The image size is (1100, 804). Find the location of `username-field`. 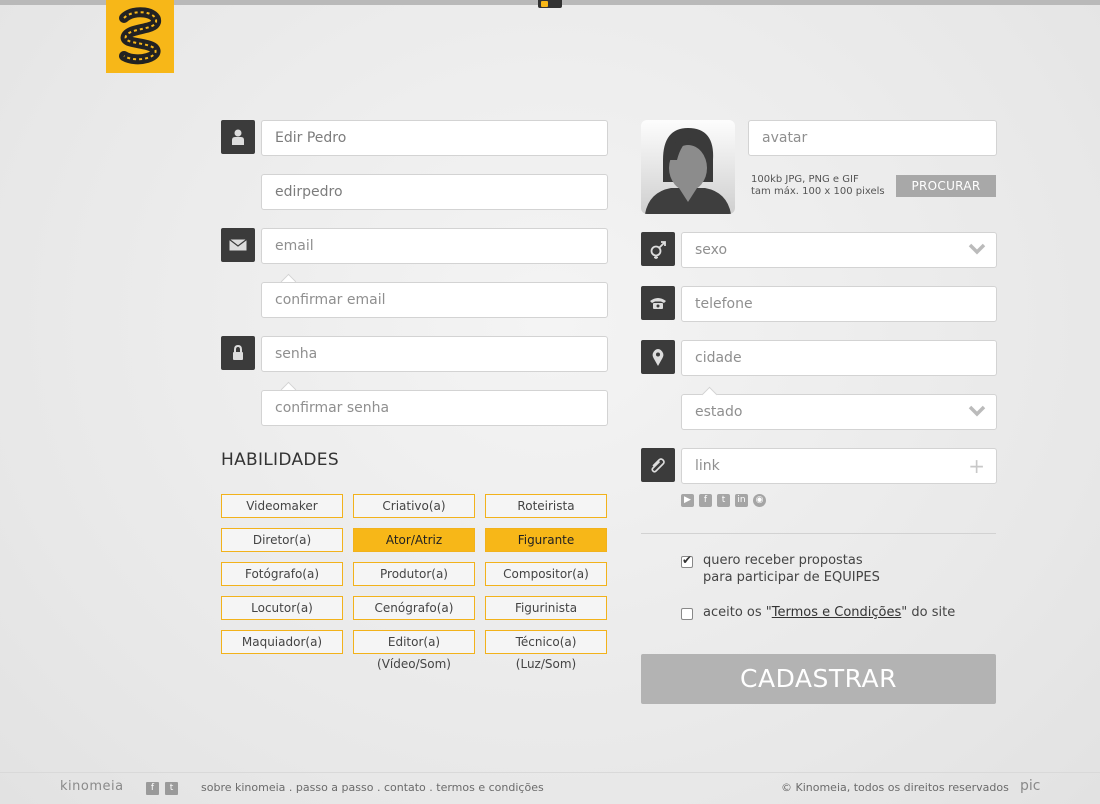

username-field is located at coordinates (434, 192).